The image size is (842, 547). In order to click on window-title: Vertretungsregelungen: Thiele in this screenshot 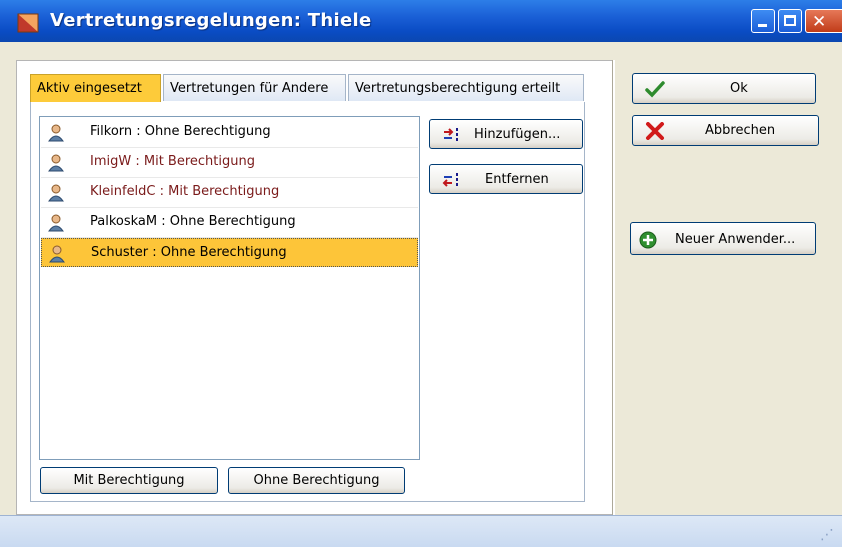, I will do `click(211, 20)`.